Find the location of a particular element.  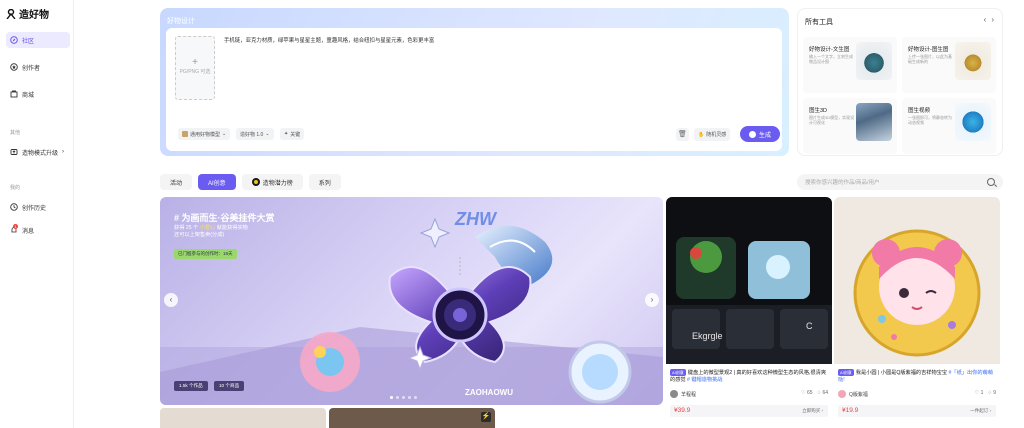

medal-icon is located at coordinates (255, 182).